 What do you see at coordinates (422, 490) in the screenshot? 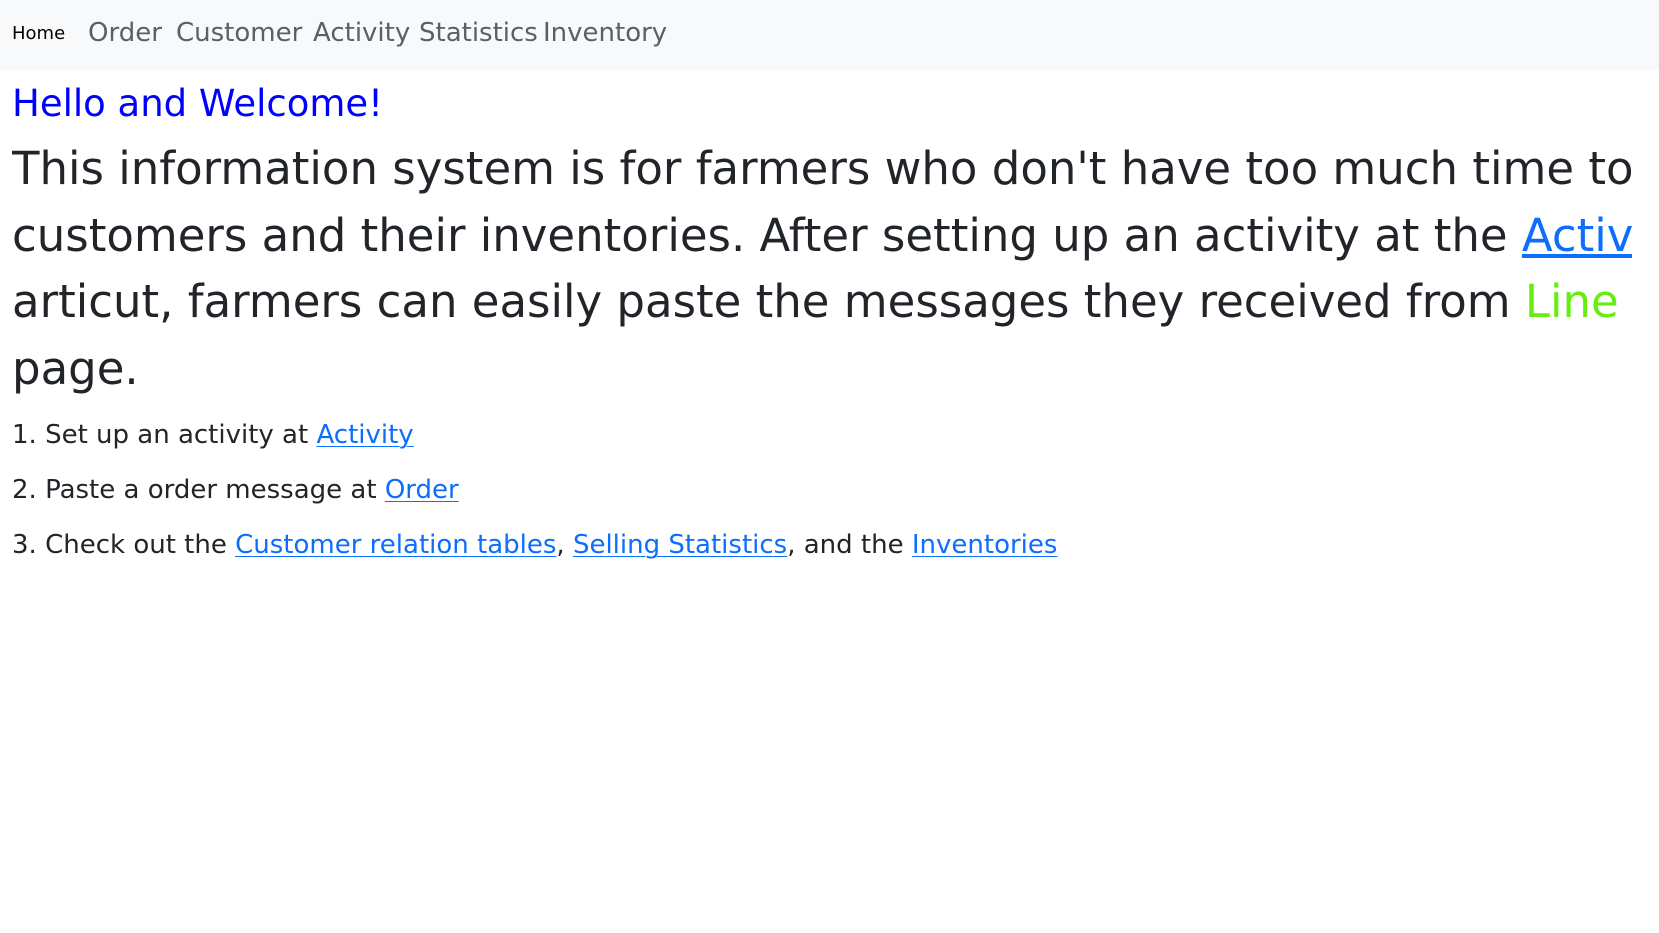
I see `step-order-link: Order` at bounding box center [422, 490].